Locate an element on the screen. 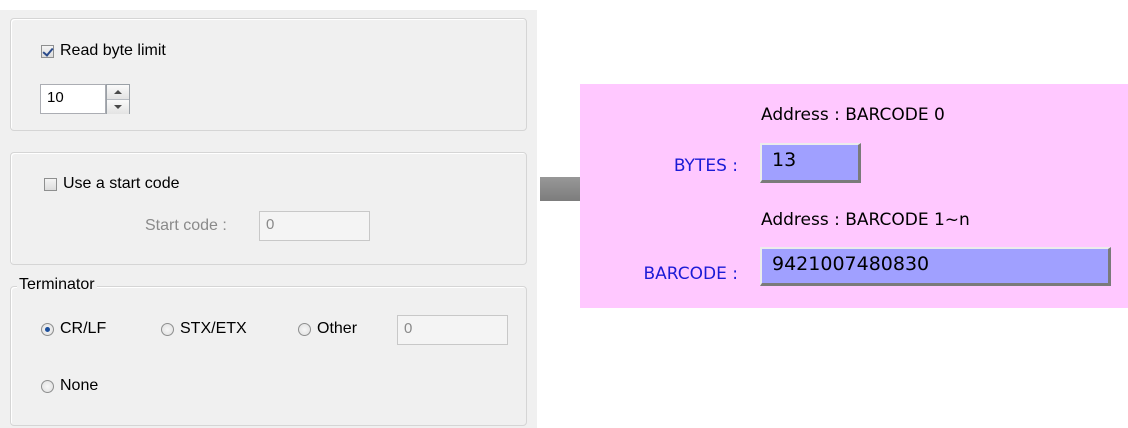 The height and width of the screenshot is (428, 1128). read-byte-limit-row: Read byte limit is located at coordinates (103, 51).